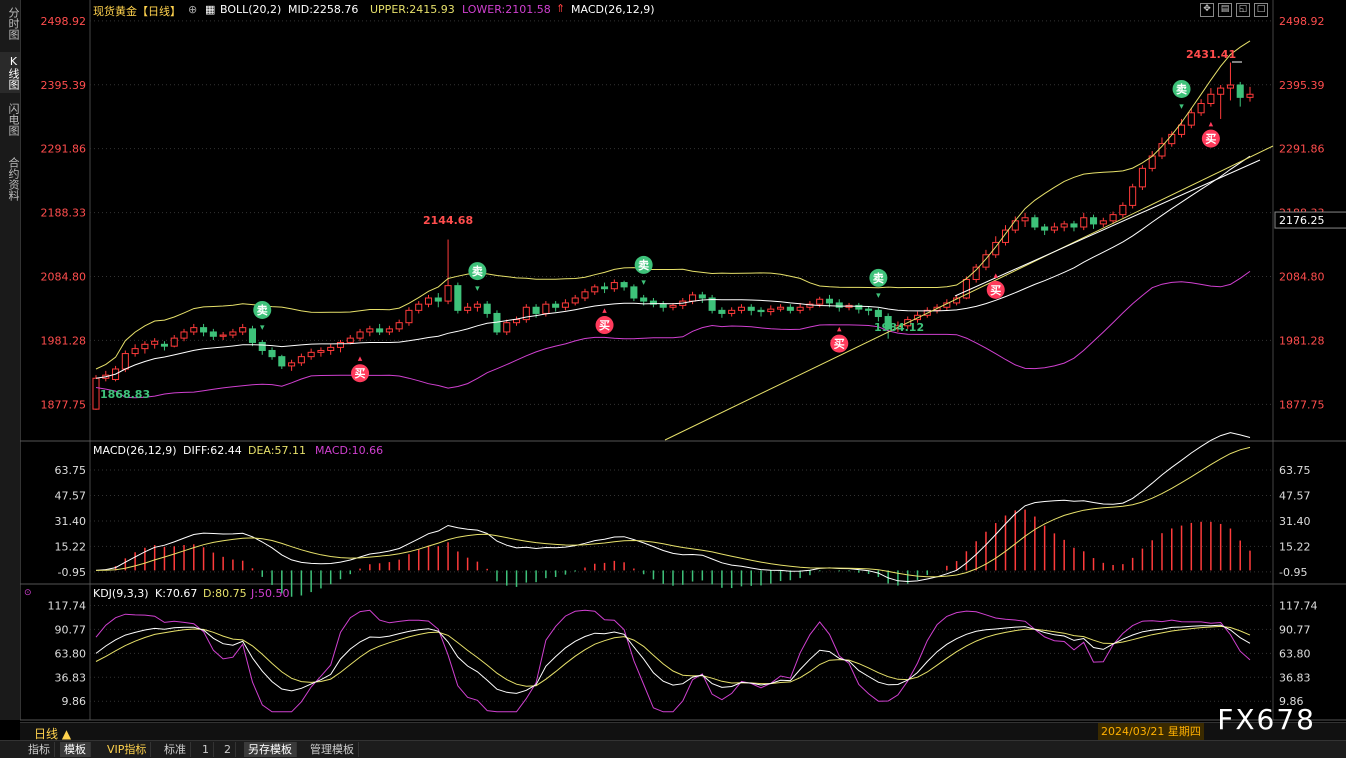  What do you see at coordinates (75, 749) in the screenshot?
I see `tab-templates: 模板` at bounding box center [75, 749].